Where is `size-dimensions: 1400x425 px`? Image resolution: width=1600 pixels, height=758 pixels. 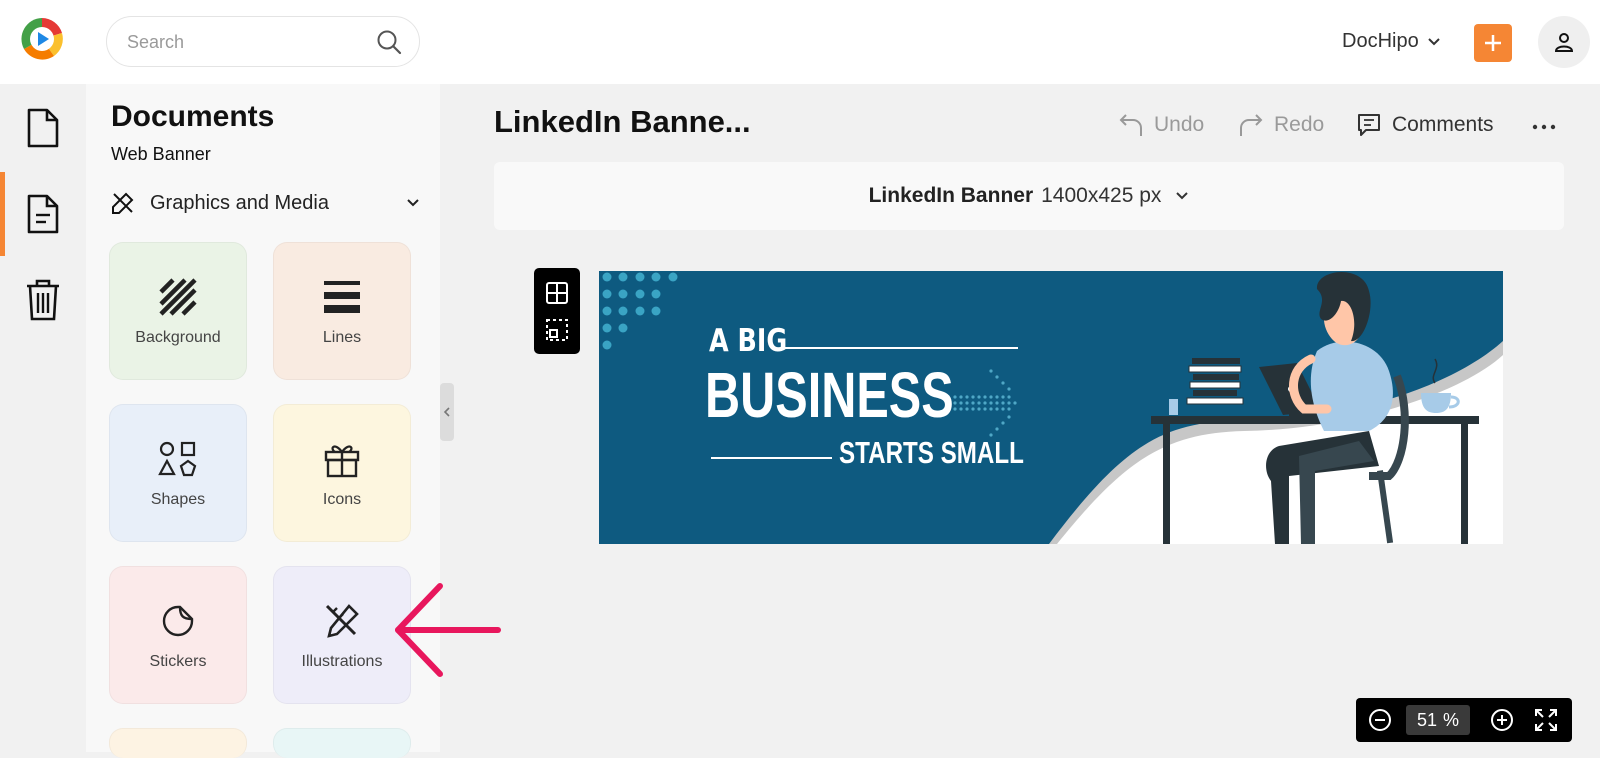 size-dimensions: 1400x425 px is located at coordinates (1101, 195).